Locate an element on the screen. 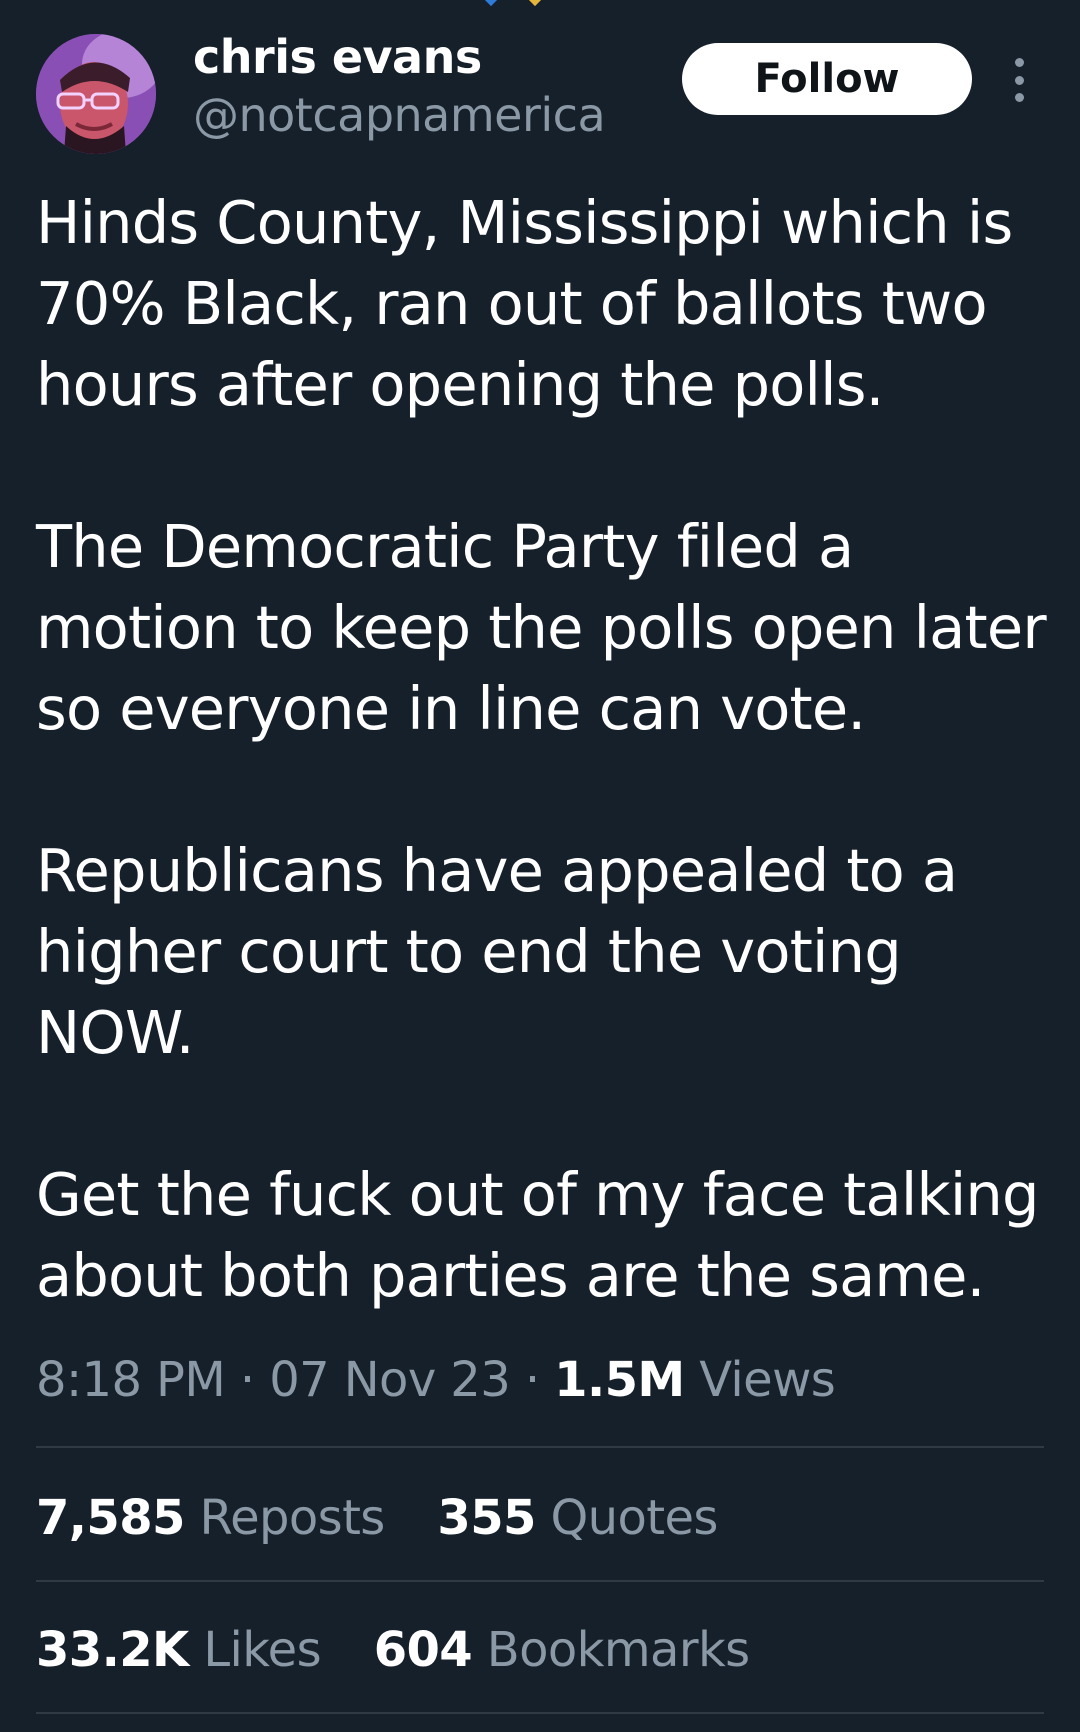 Image resolution: width=1080 pixels, height=1732 pixels. views-label: Views is located at coordinates (767, 1380).